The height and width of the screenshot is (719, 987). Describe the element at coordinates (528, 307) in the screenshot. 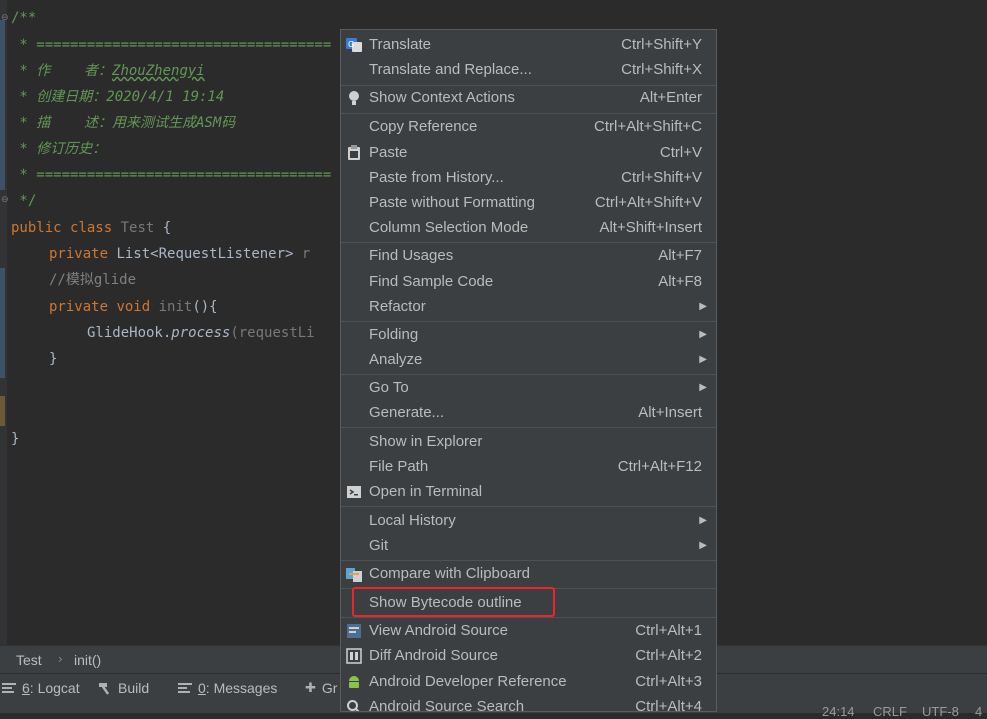

I see `menu-item-refactor: Refactor ▶` at that location.